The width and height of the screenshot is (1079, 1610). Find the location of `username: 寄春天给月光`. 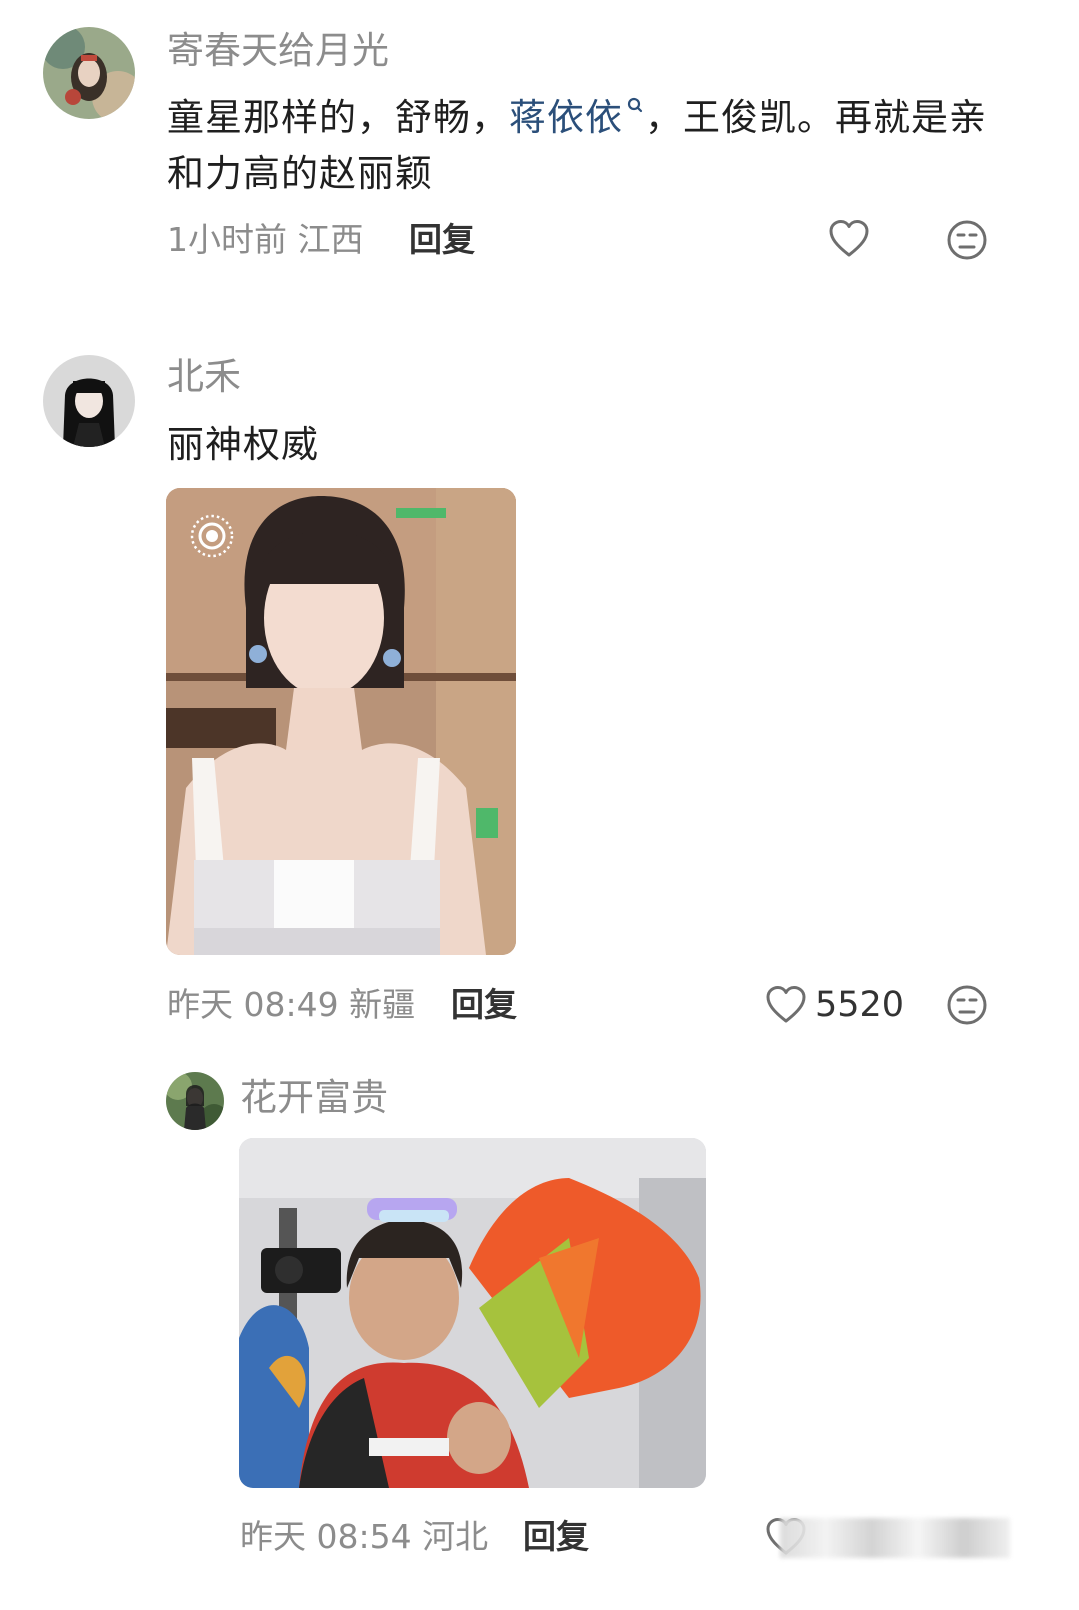

username: 寄春天给月光 is located at coordinates (278, 51).